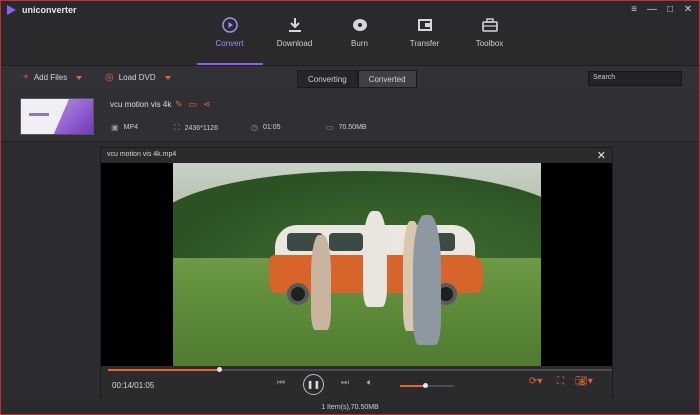  What do you see at coordinates (670, 9) in the screenshot?
I see `maximize-button: □` at bounding box center [670, 9].